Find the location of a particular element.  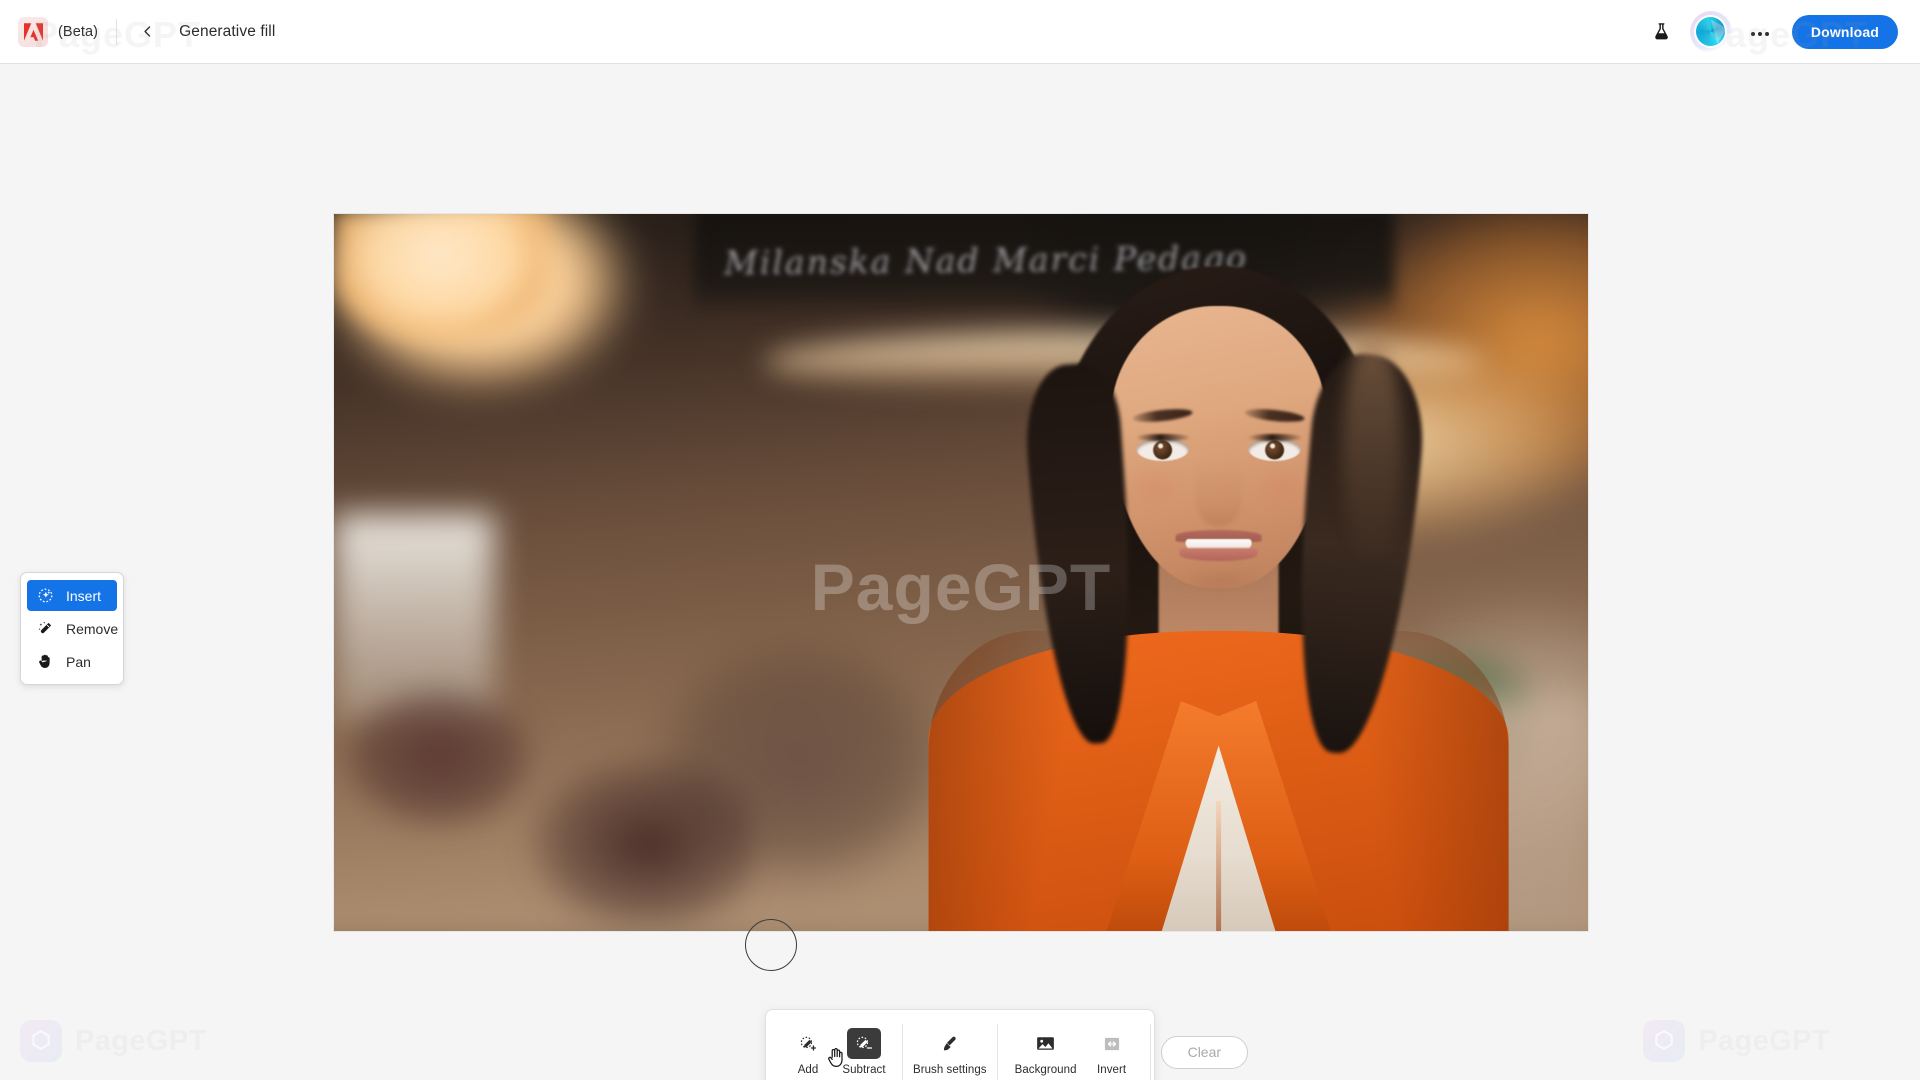

mask-actions-group: Background Invert is located at coordinates (1074, 1045).